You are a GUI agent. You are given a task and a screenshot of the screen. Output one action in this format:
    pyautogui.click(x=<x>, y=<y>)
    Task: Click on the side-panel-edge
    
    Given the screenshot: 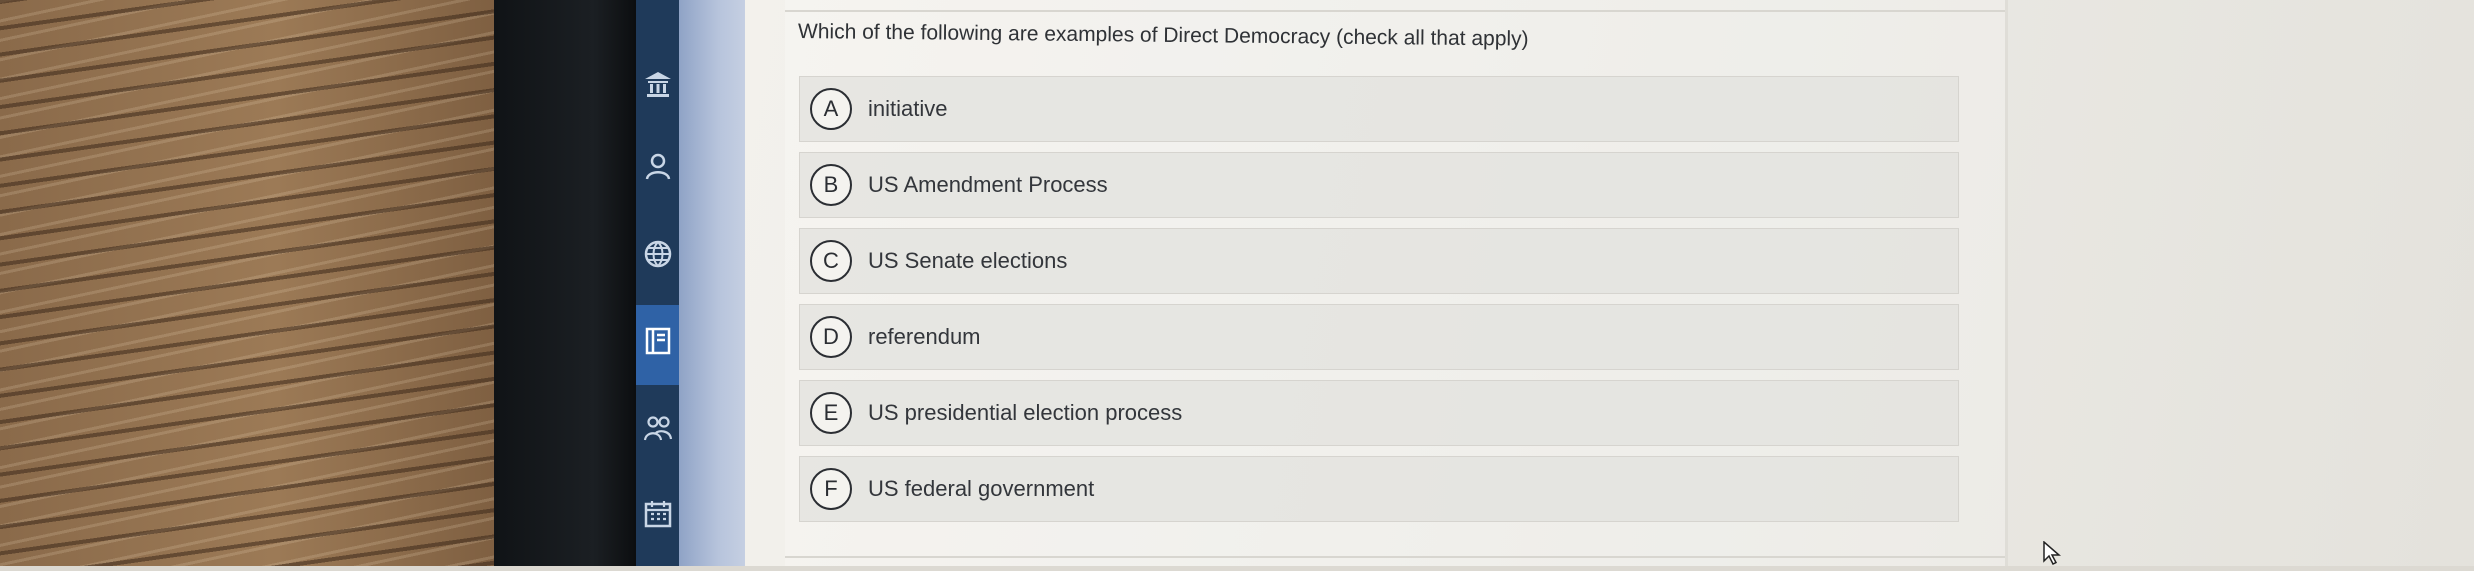 What is the action you would take?
    pyautogui.click(x=712, y=283)
    